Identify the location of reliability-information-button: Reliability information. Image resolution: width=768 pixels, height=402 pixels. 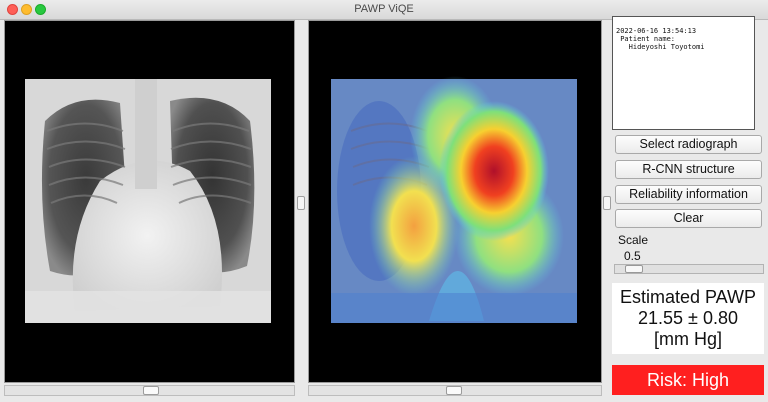
(688, 194).